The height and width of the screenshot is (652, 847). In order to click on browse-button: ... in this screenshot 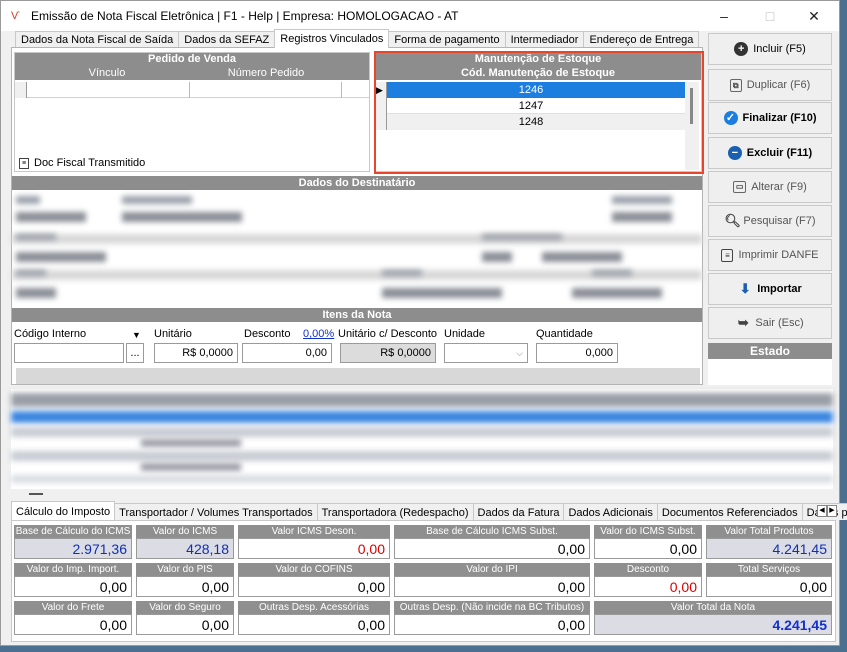, I will do `click(135, 353)`.